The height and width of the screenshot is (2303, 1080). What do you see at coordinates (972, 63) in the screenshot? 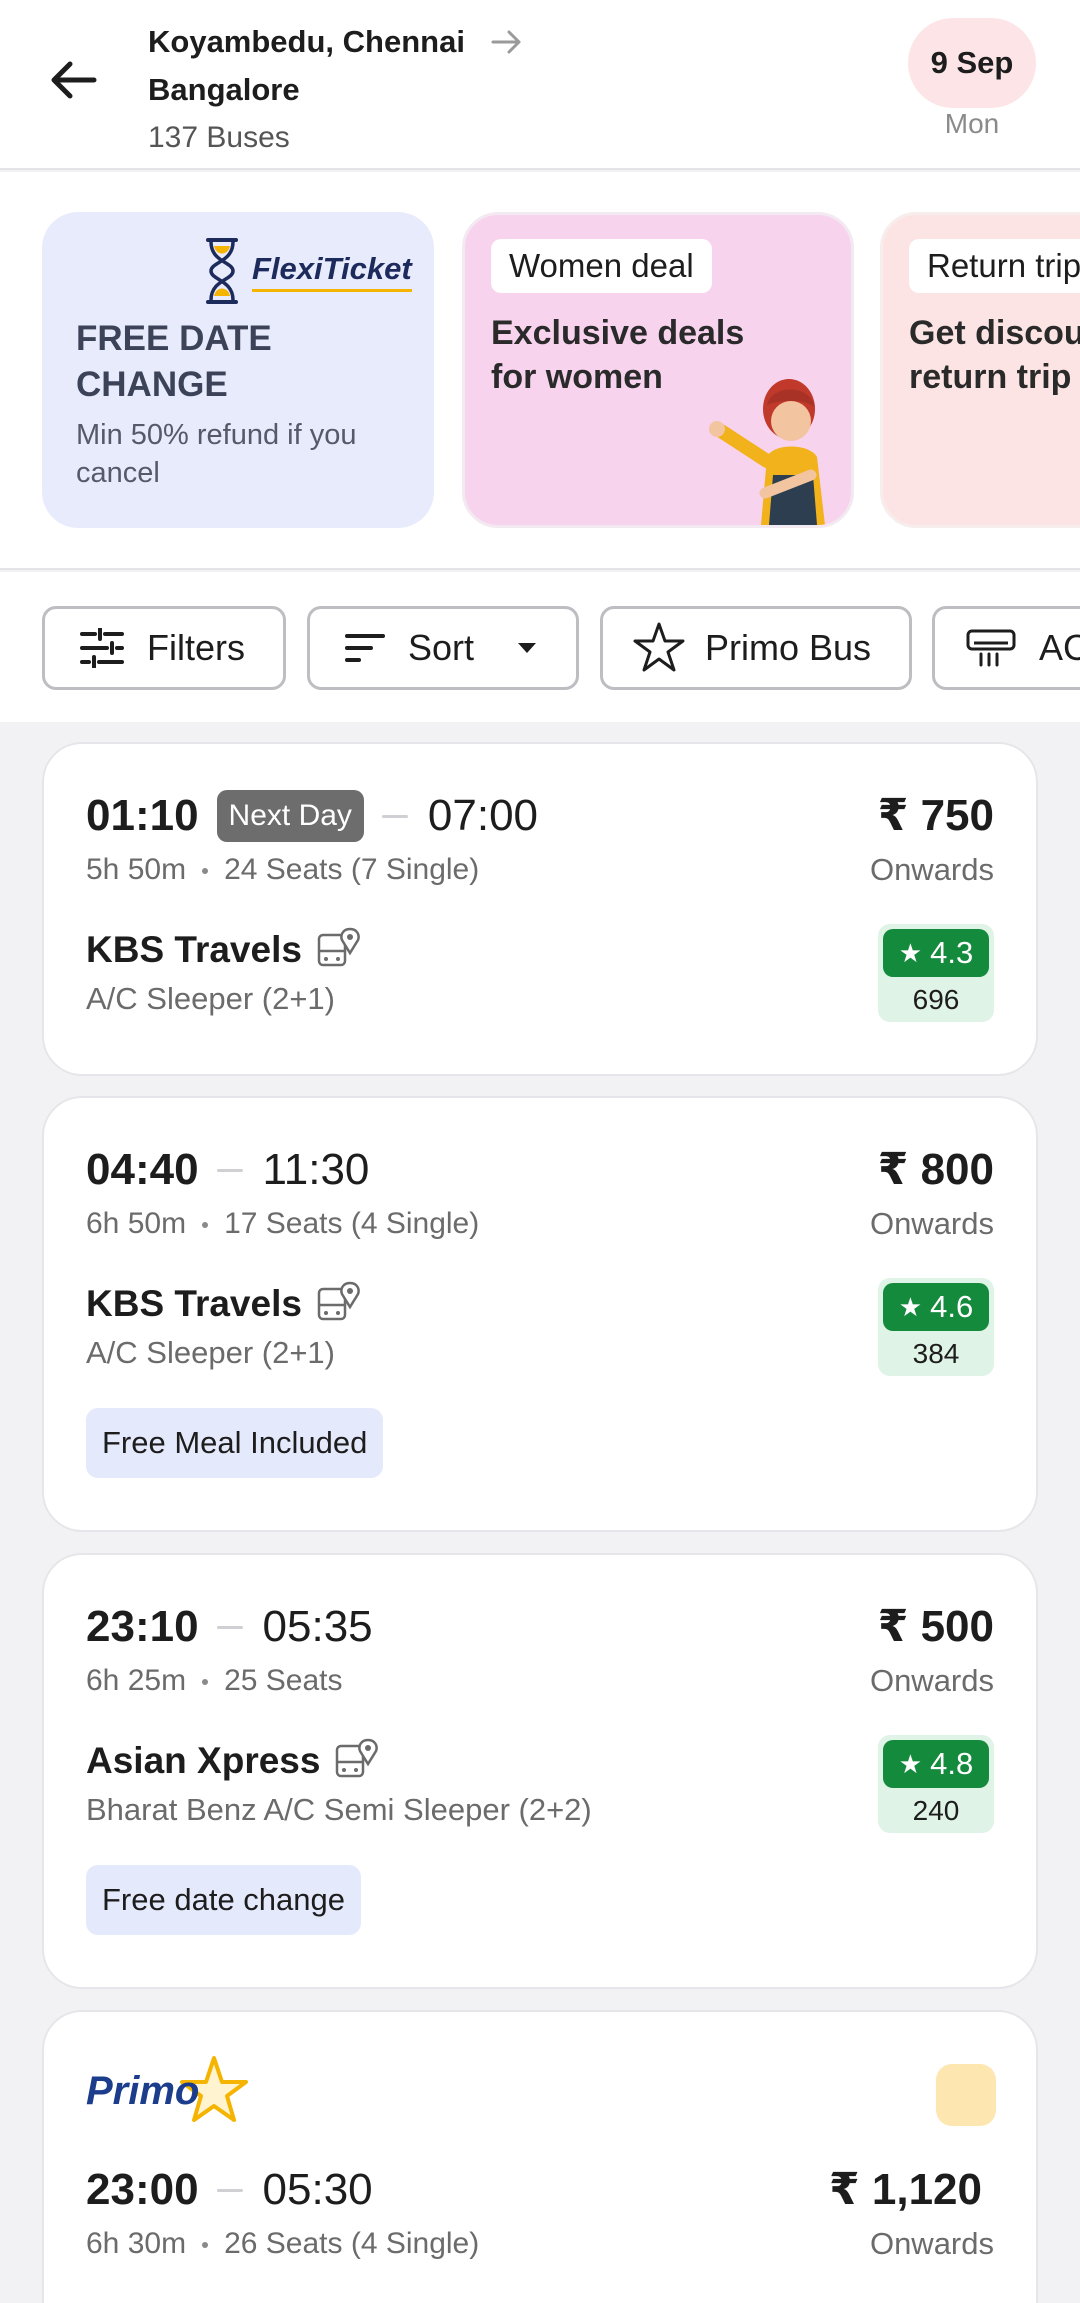
I see `date-selector: 9 Sep` at bounding box center [972, 63].